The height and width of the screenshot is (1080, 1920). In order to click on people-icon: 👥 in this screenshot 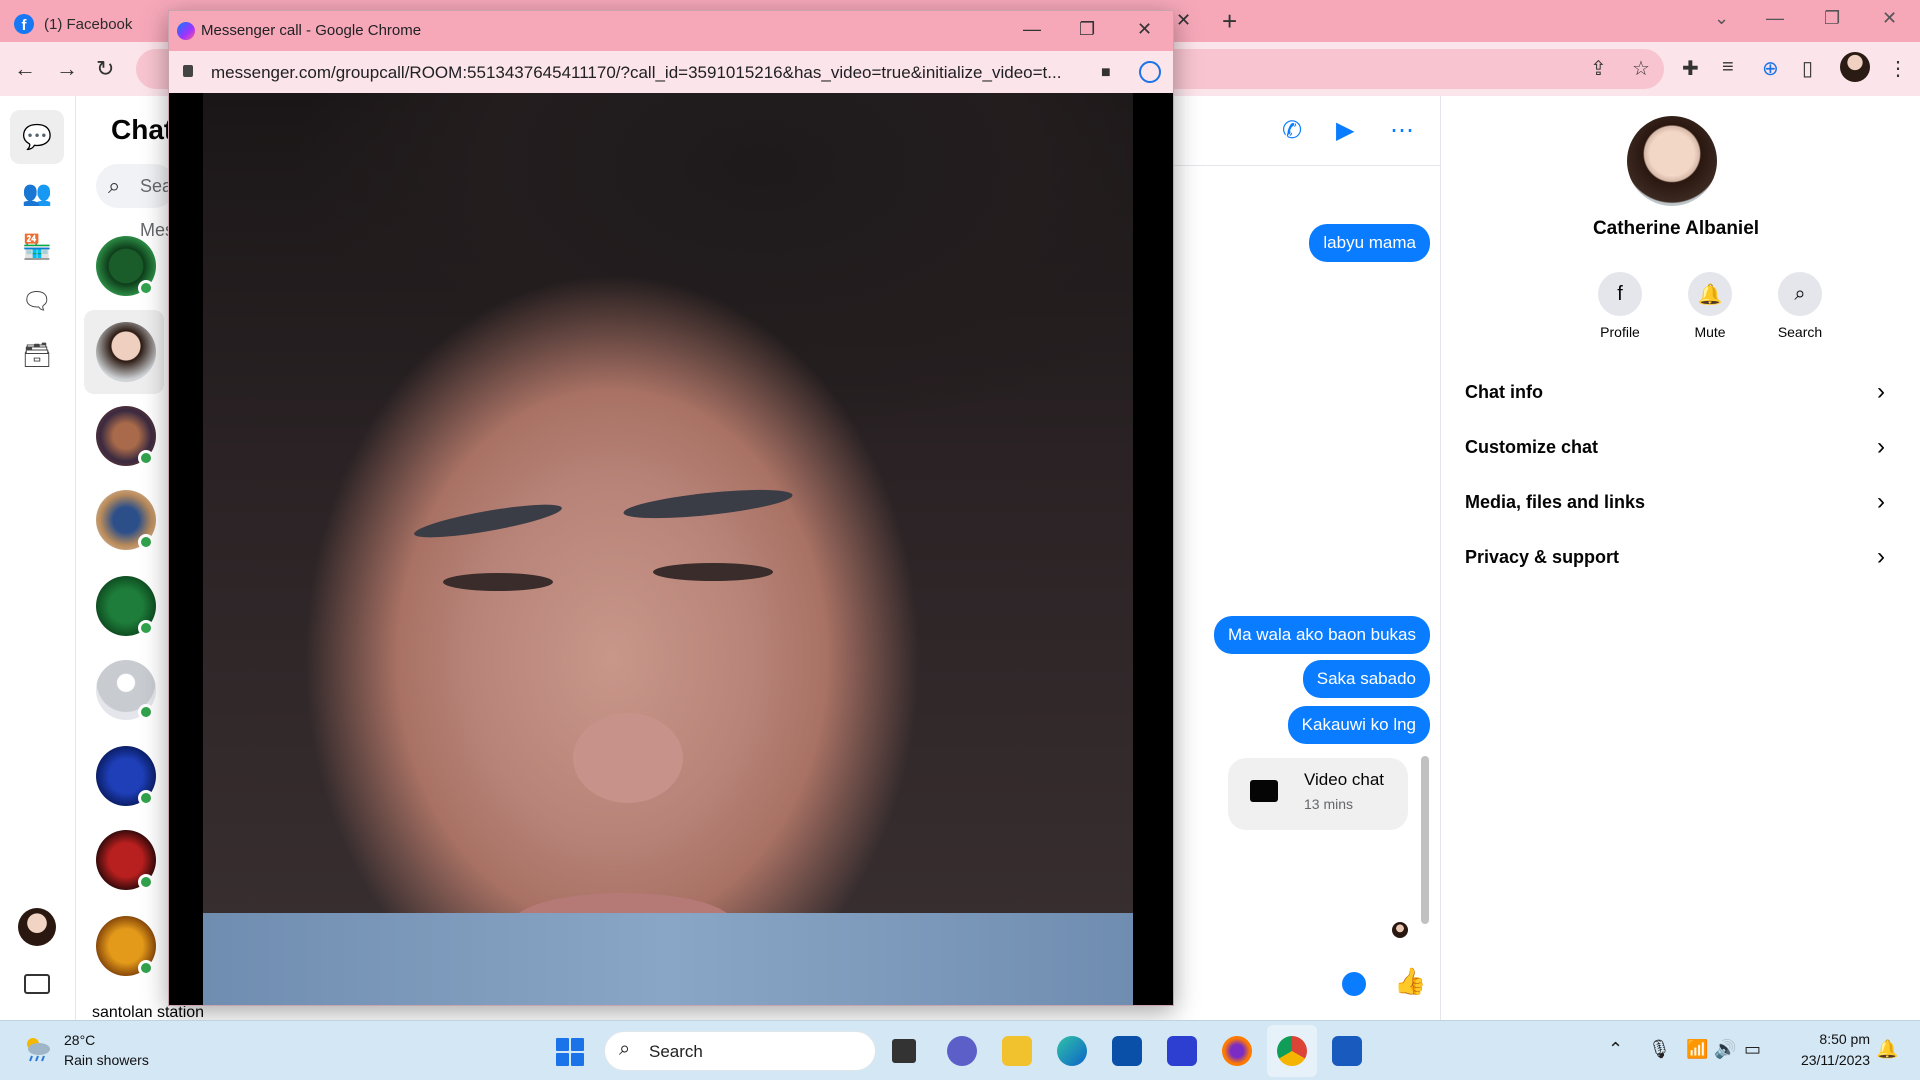, I will do `click(37, 193)`.